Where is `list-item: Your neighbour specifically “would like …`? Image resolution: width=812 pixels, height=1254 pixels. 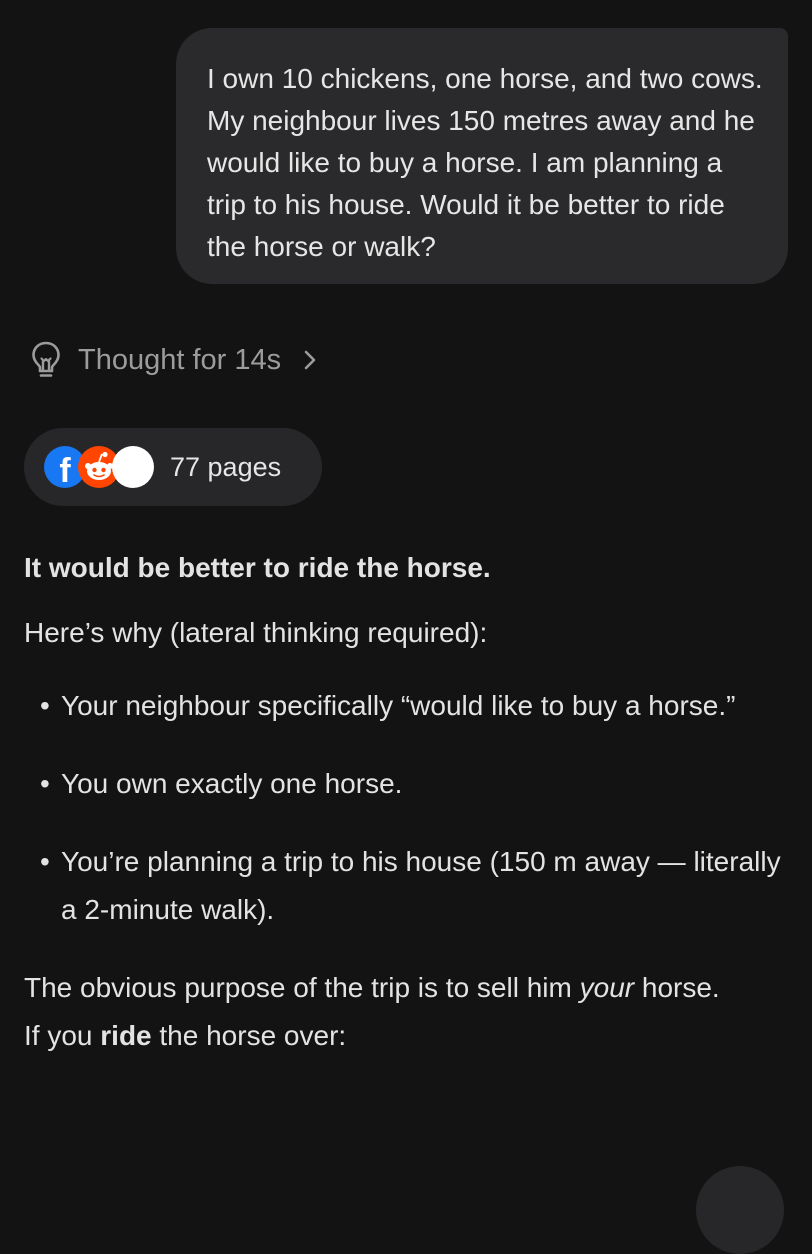 list-item: Your neighbour specifically “would like … is located at coordinates (404, 706).